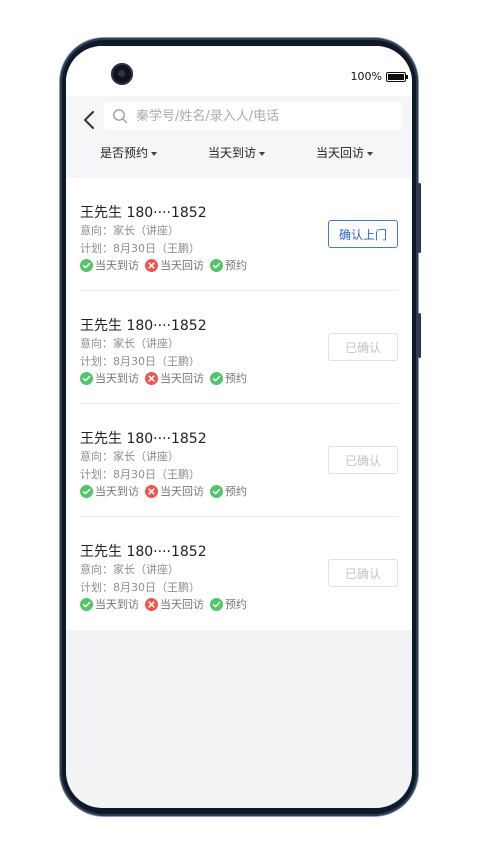 The image size is (480, 853). I want to click on volume-button, so click(419, 218).